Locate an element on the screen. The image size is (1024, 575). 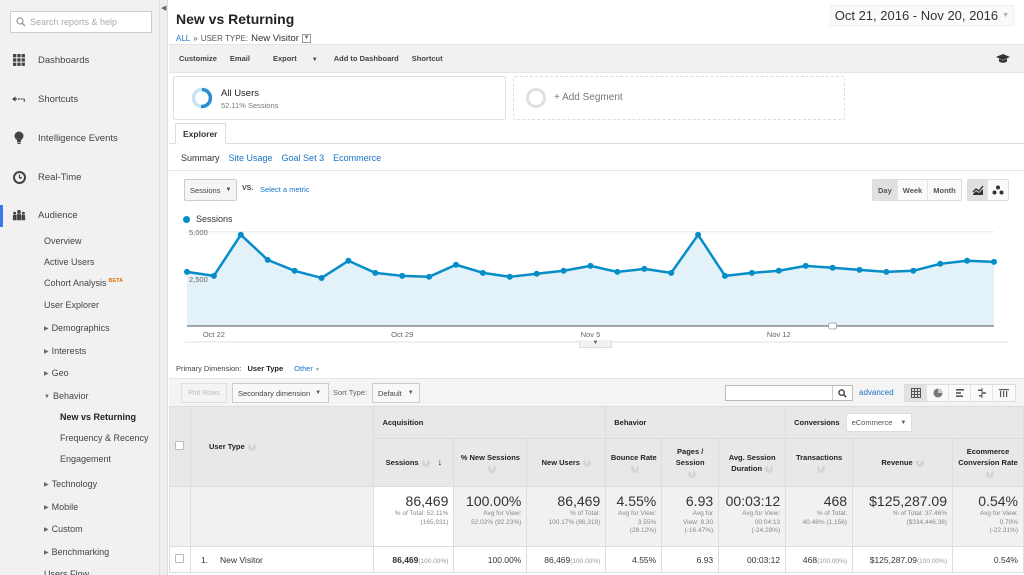
primary-dimension-user-type: User Type is located at coordinates (265, 368).